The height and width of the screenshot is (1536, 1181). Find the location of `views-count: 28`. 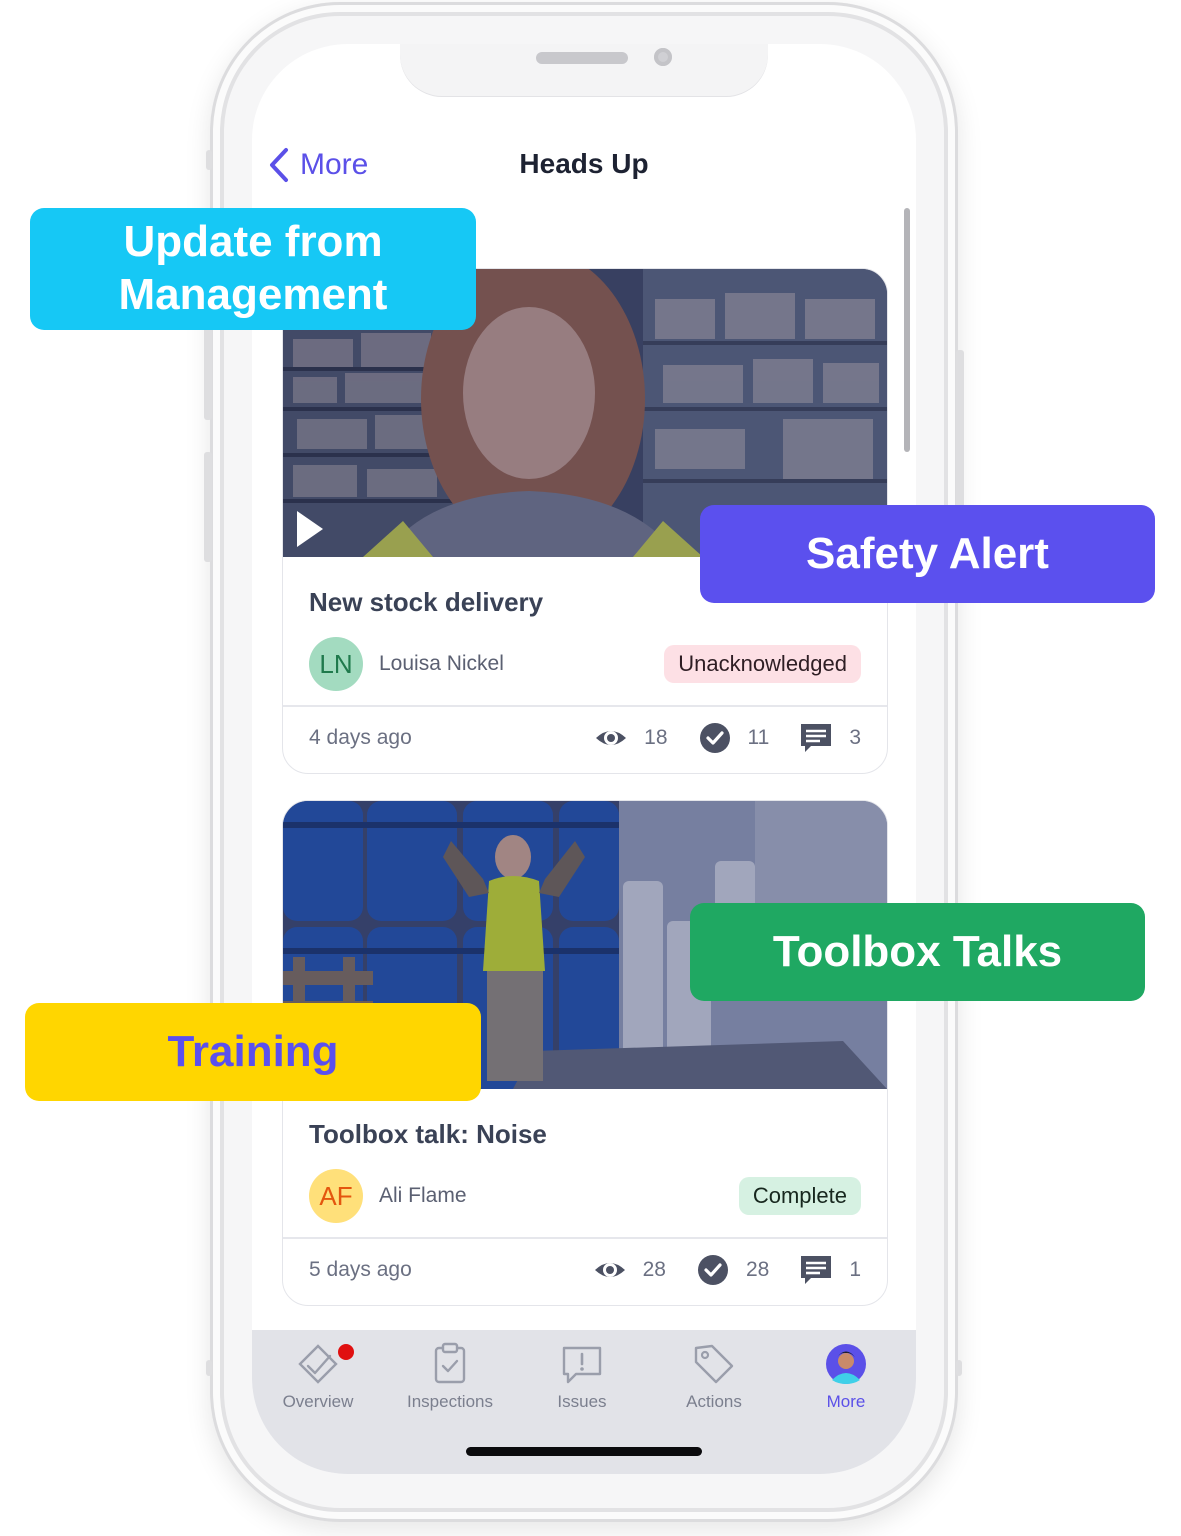

views-count: 28 is located at coordinates (654, 1269).